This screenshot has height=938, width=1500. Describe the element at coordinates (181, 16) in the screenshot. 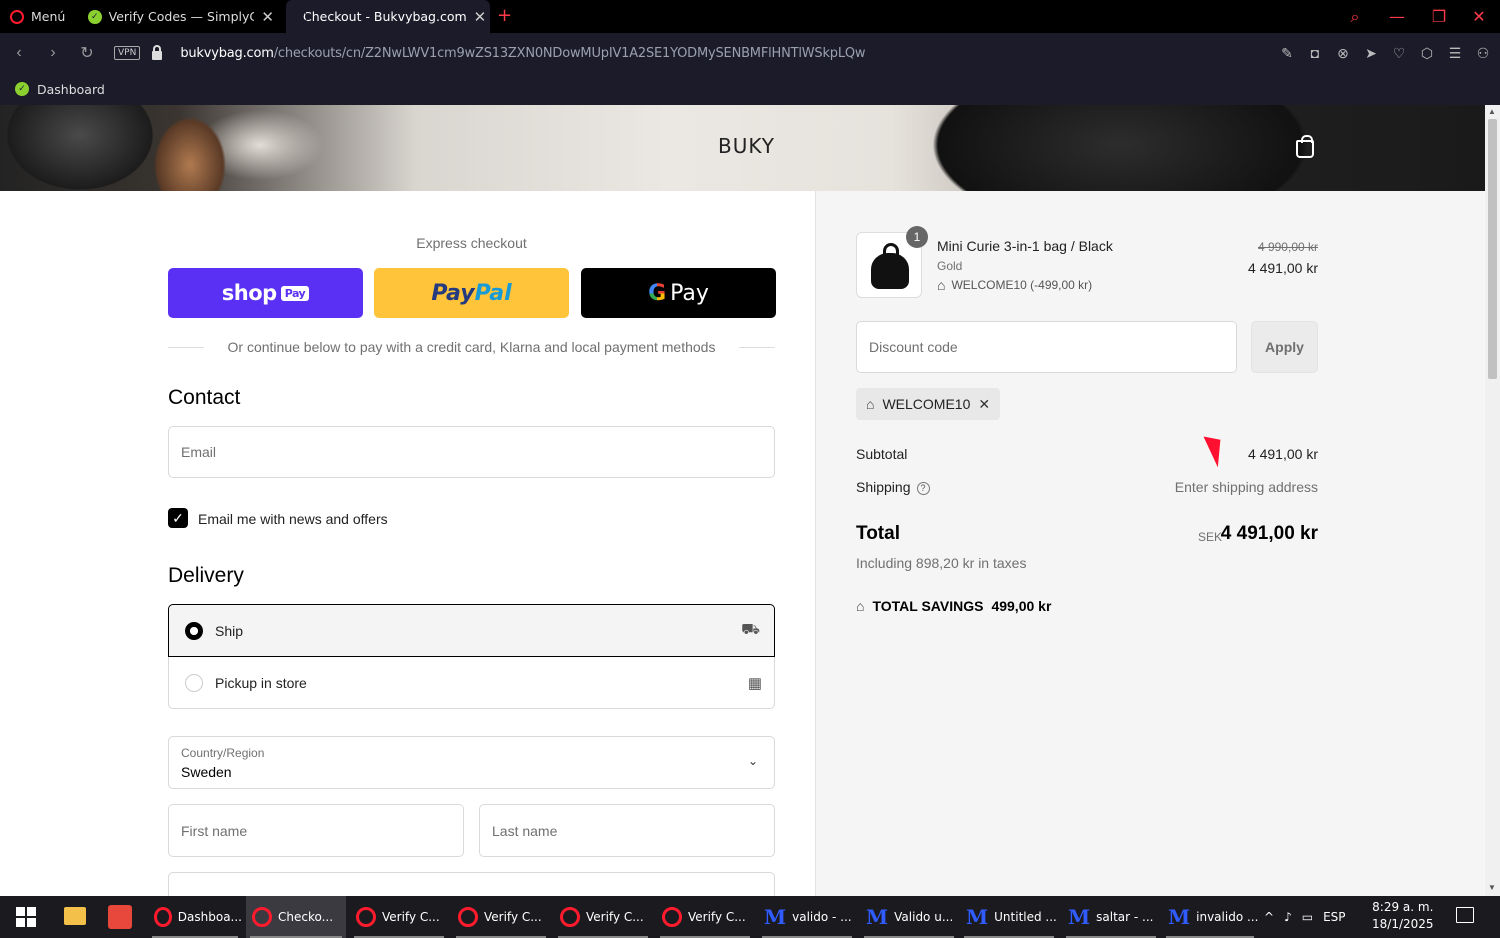

I see `tab-verify-codes: ✓ Verify Codes — SimplyCodes ✕` at that location.